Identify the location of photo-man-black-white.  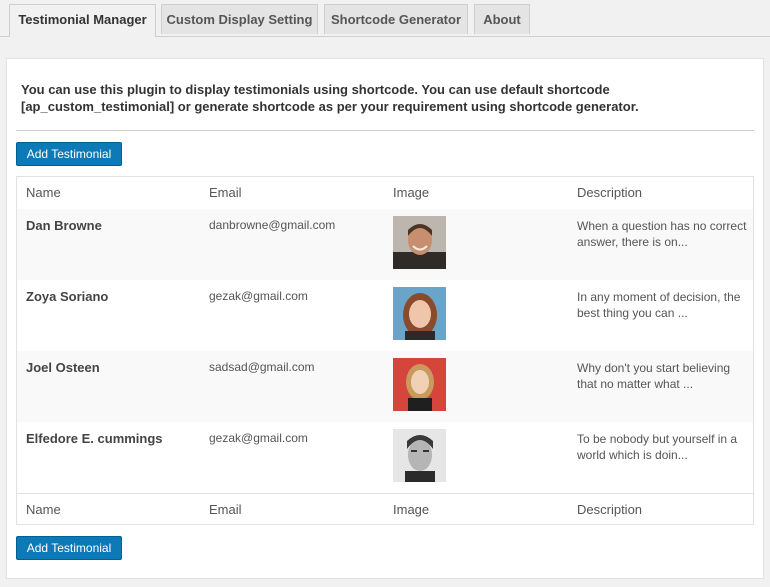
(419, 455).